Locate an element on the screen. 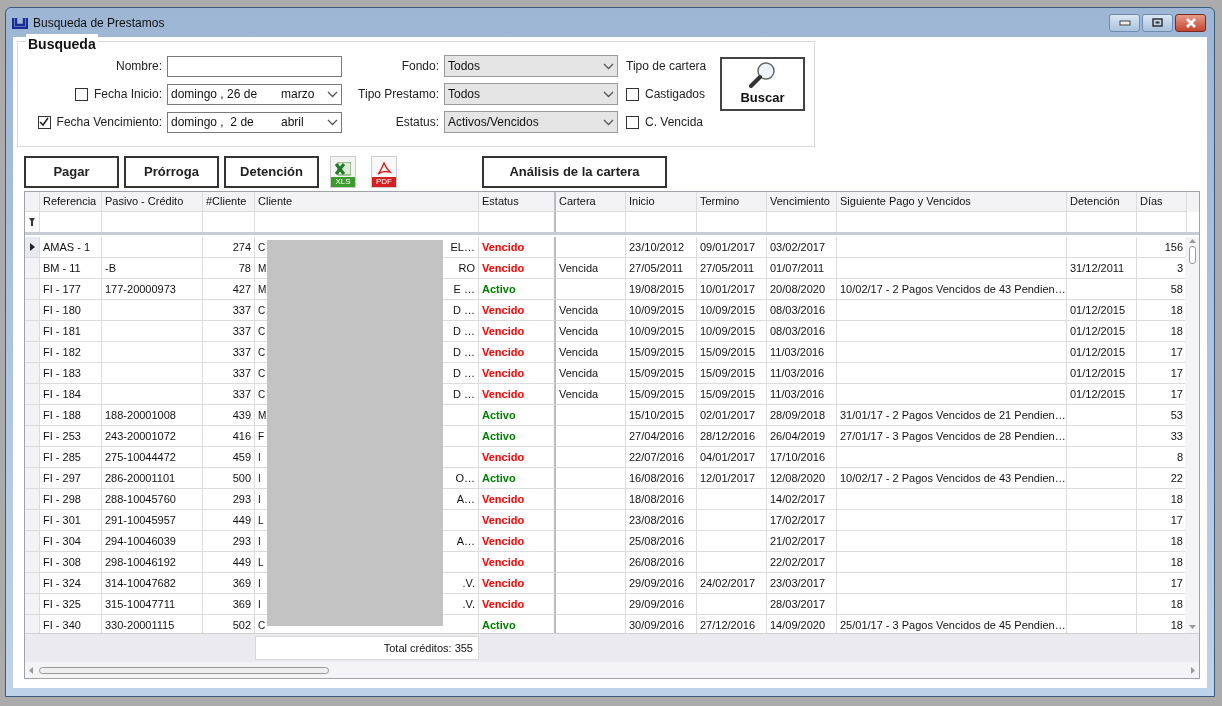 The image size is (1222, 706). table-cell: 26/08/2016 is located at coordinates (661, 562).